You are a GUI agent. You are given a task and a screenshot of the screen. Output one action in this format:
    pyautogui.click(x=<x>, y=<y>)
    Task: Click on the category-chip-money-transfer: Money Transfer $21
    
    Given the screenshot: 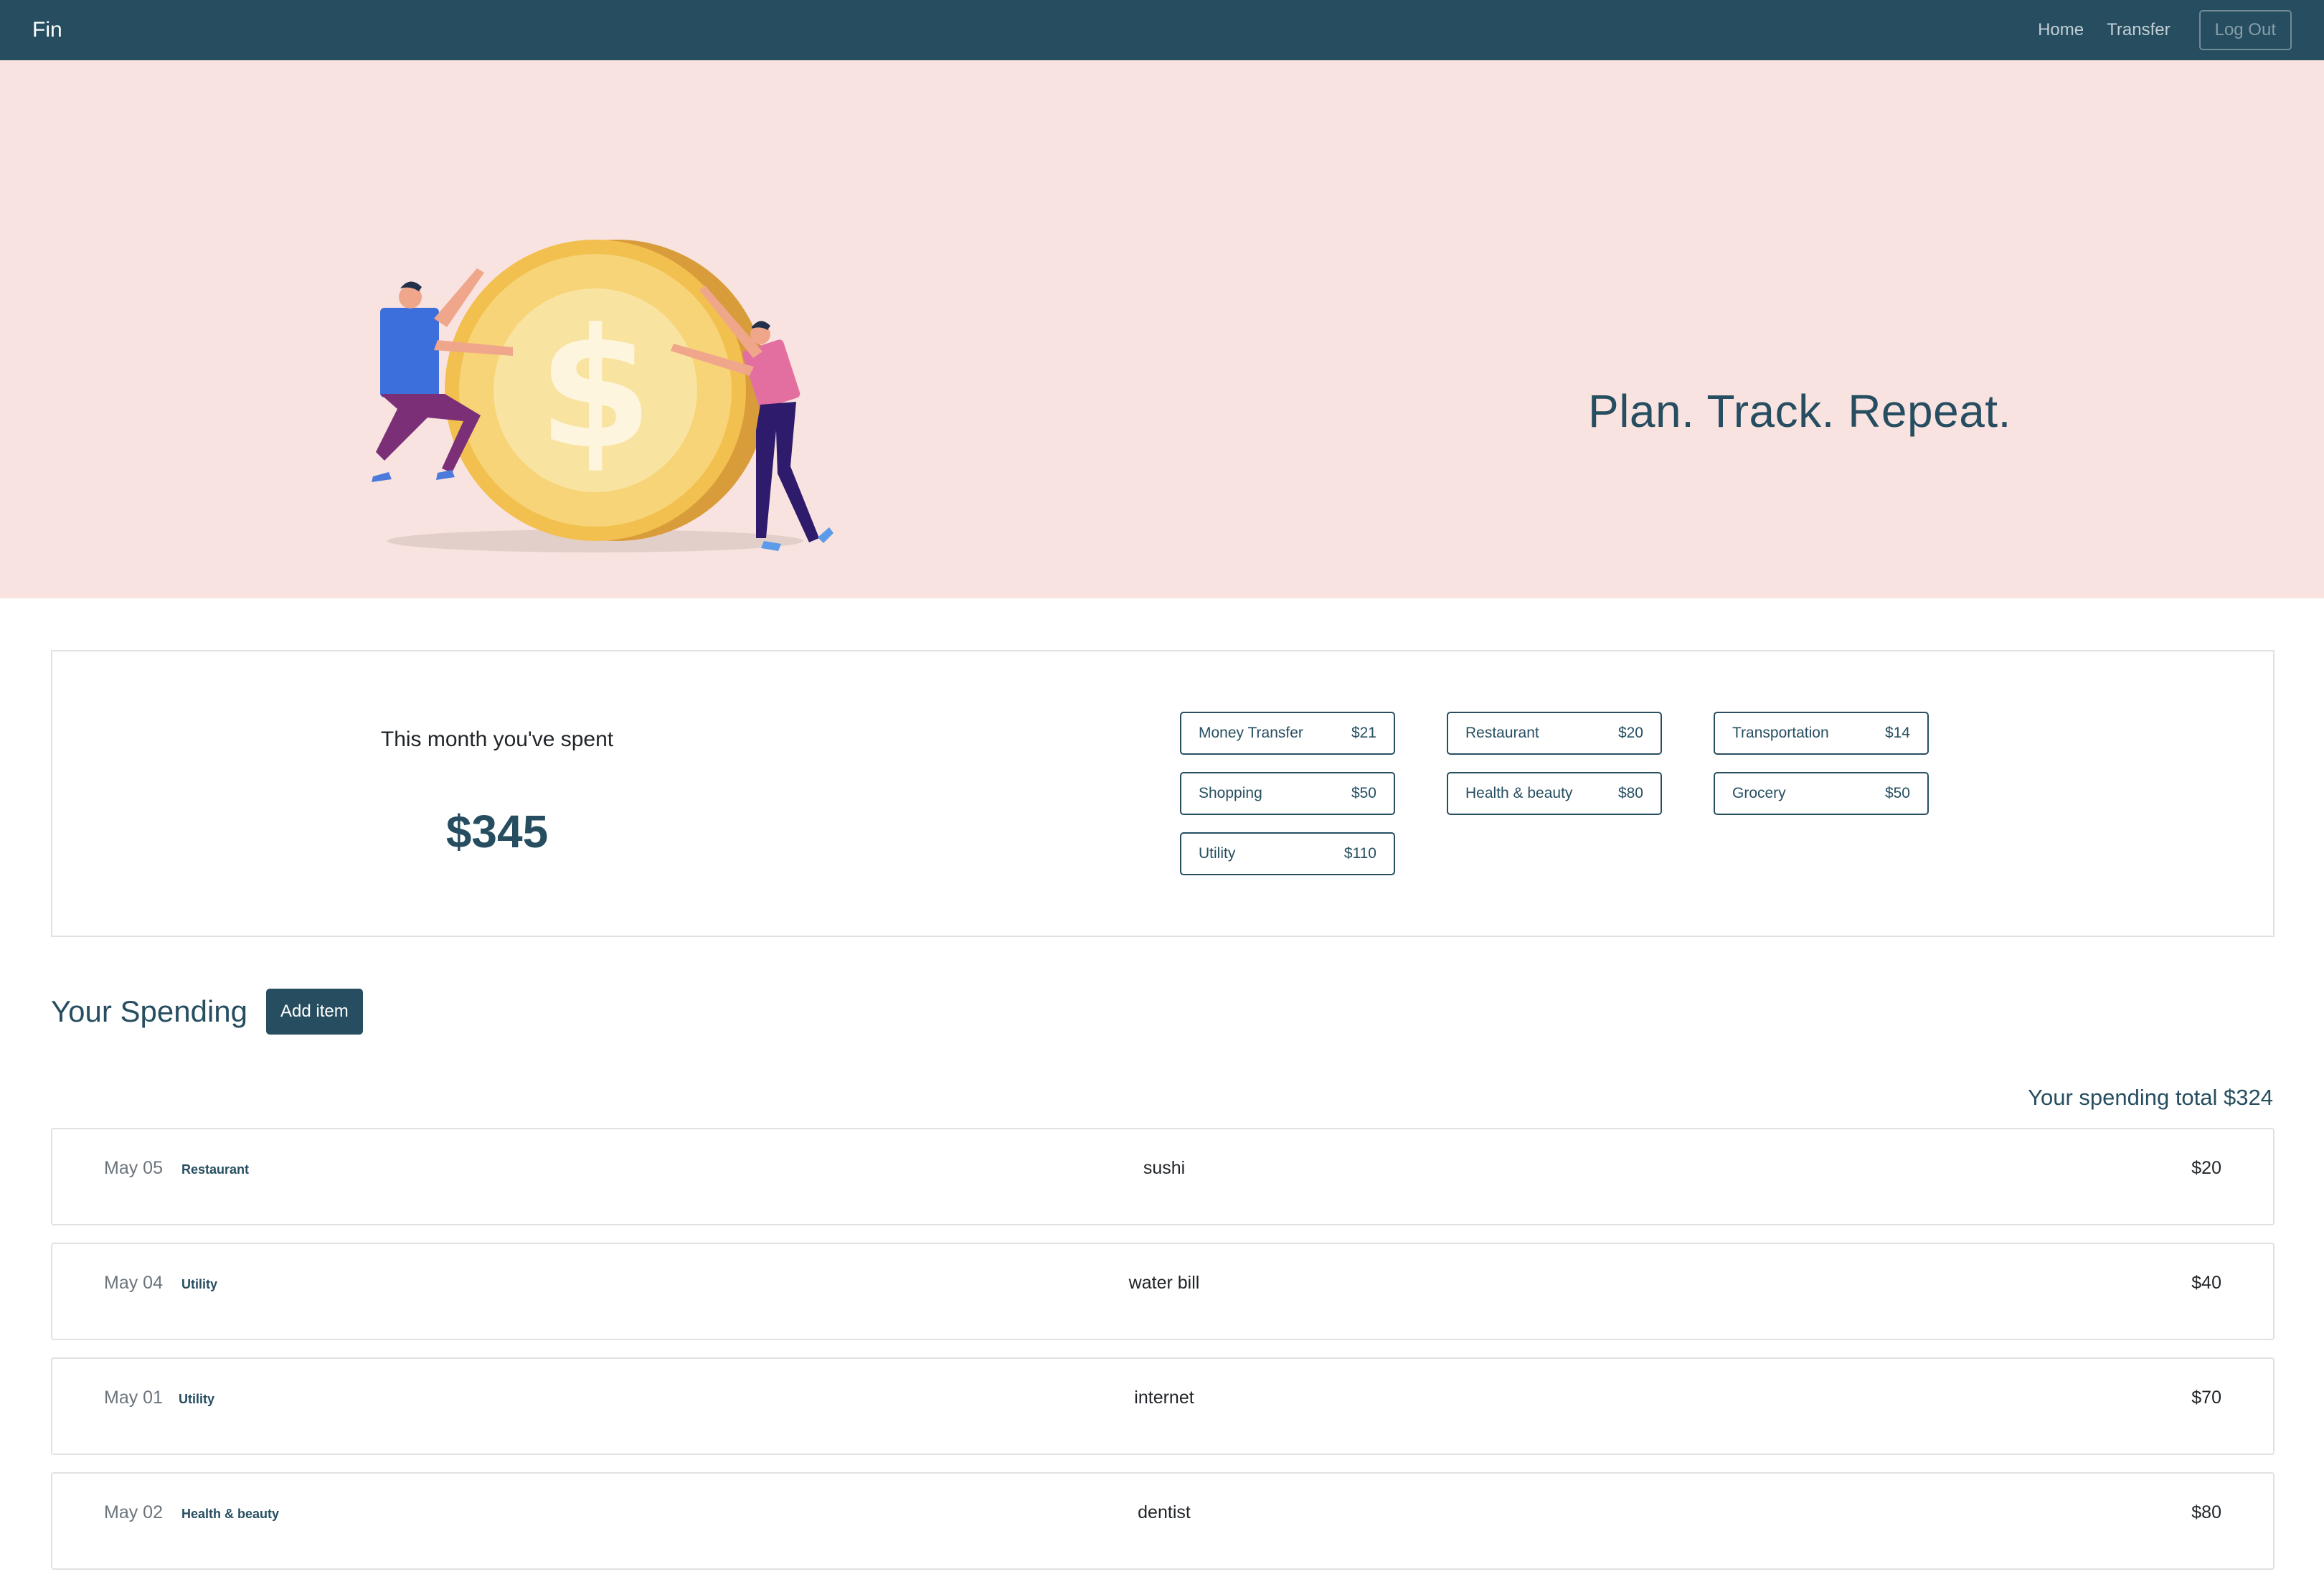 What is the action you would take?
    pyautogui.click(x=1287, y=733)
    